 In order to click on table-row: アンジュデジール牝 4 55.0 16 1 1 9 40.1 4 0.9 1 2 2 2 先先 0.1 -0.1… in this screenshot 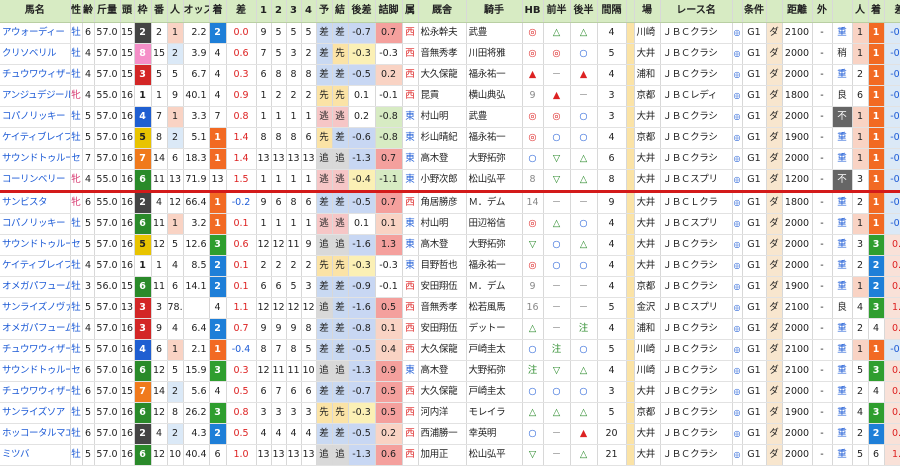, I will do `click(450, 96)`.